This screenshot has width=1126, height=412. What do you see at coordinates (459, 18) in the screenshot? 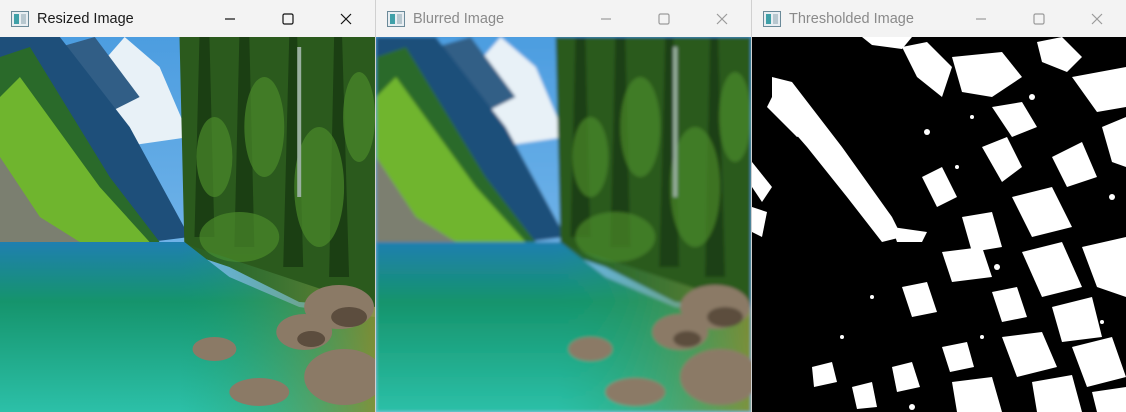
I see `window-title: Blurred Image` at bounding box center [459, 18].